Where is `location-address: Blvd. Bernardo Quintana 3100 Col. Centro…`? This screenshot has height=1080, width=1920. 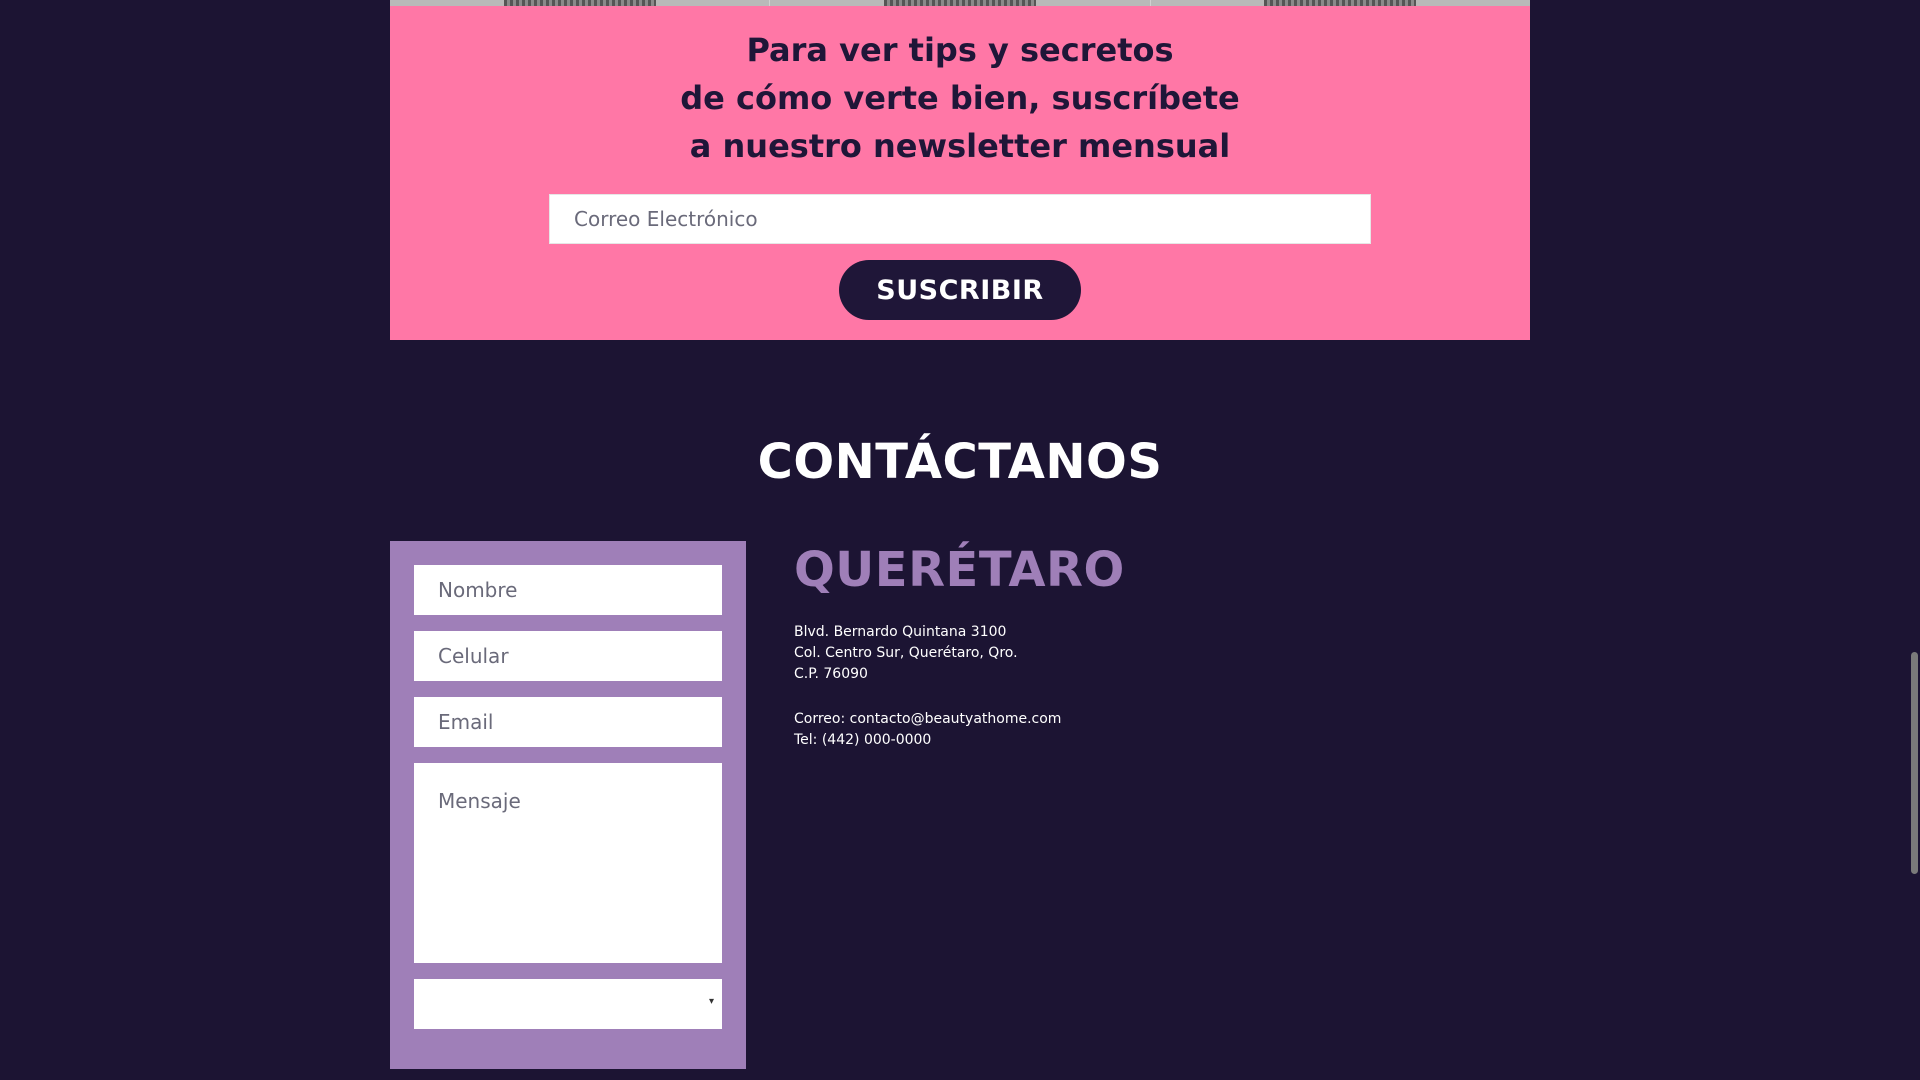 location-address: Blvd. Bernardo Quintana 3100 Col. Centro… is located at coordinates (959, 653).